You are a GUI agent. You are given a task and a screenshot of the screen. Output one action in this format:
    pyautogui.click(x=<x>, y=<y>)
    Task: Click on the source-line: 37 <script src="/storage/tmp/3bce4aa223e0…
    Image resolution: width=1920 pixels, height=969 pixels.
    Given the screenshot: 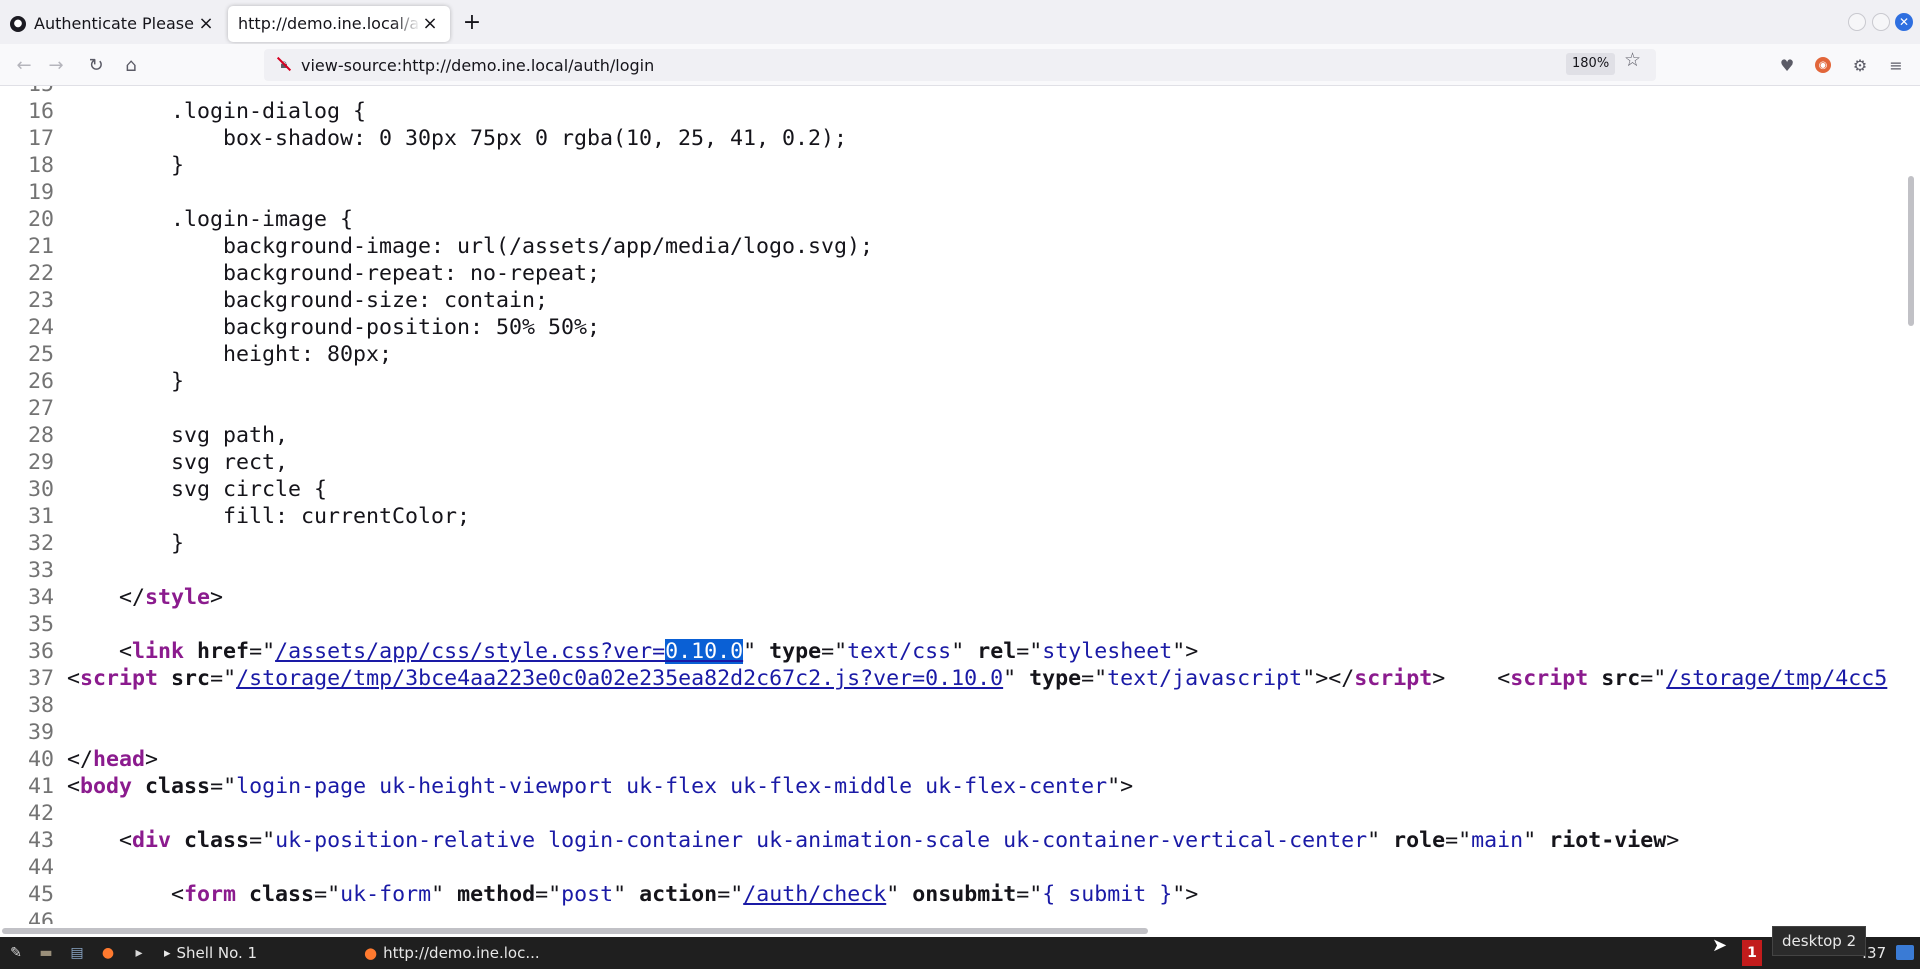 What is the action you would take?
    pyautogui.click(x=943, y=678)
    